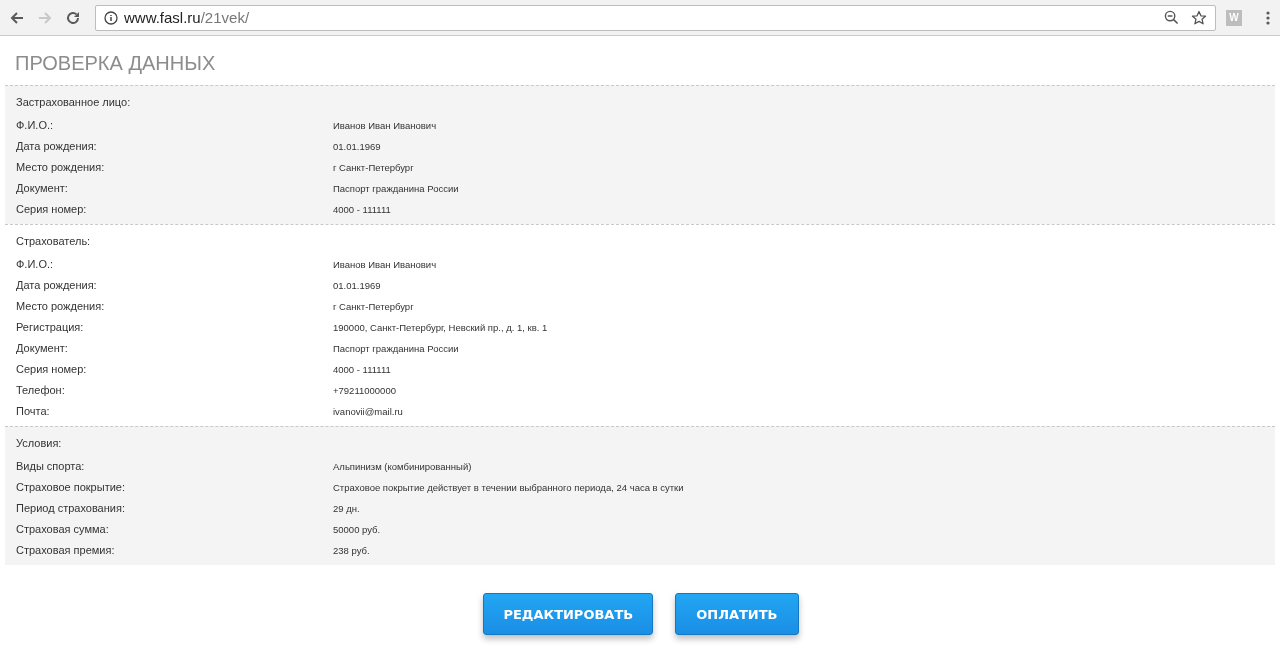 This screenshot has width=1280, height=665. What do you see at coordinates (17, 17) in the screenshot?
I see `back-arrow-icon` at bounding box center [17, 17].